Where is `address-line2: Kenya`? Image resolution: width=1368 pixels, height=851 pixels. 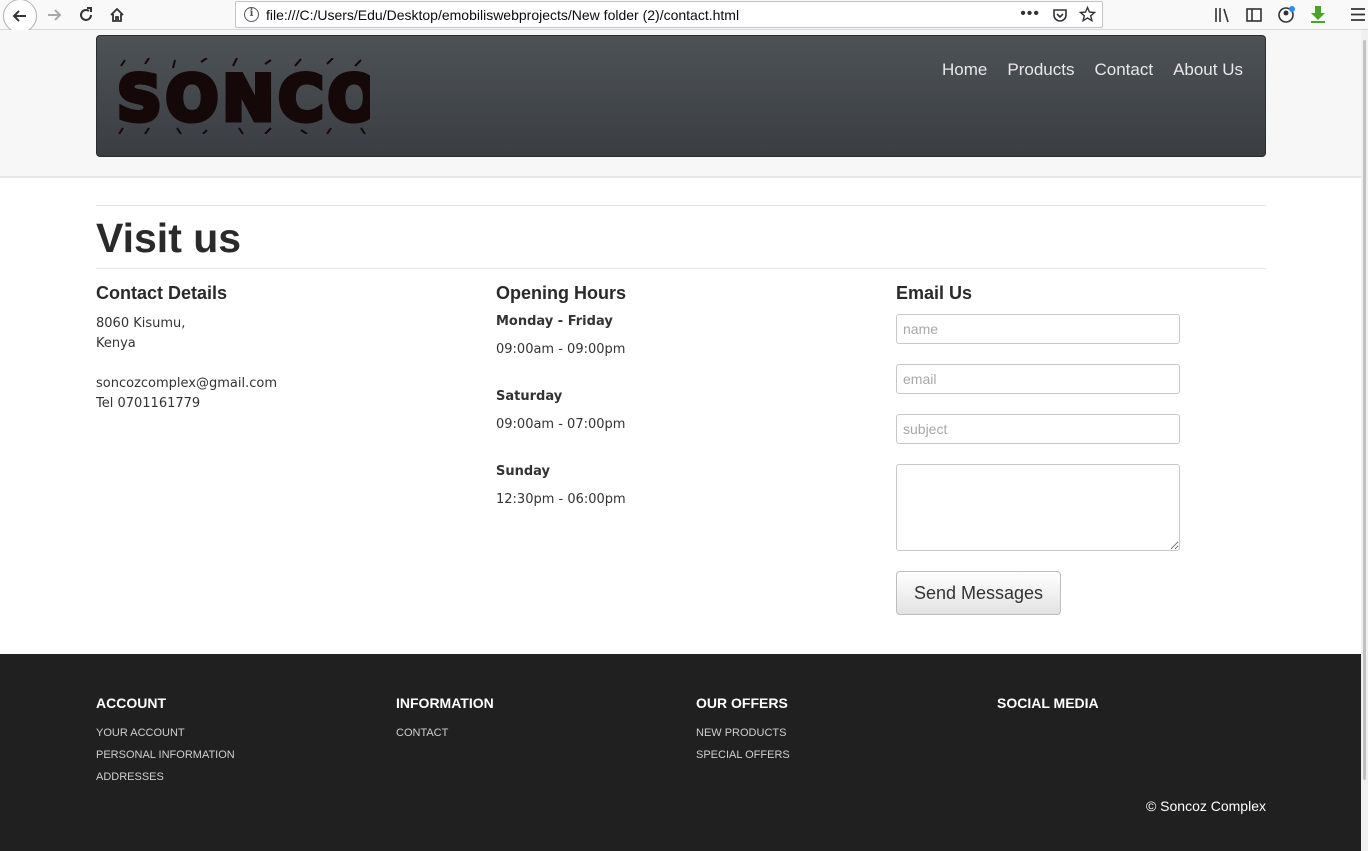 address-line2: Kenya is located at coordinates (116, 343).